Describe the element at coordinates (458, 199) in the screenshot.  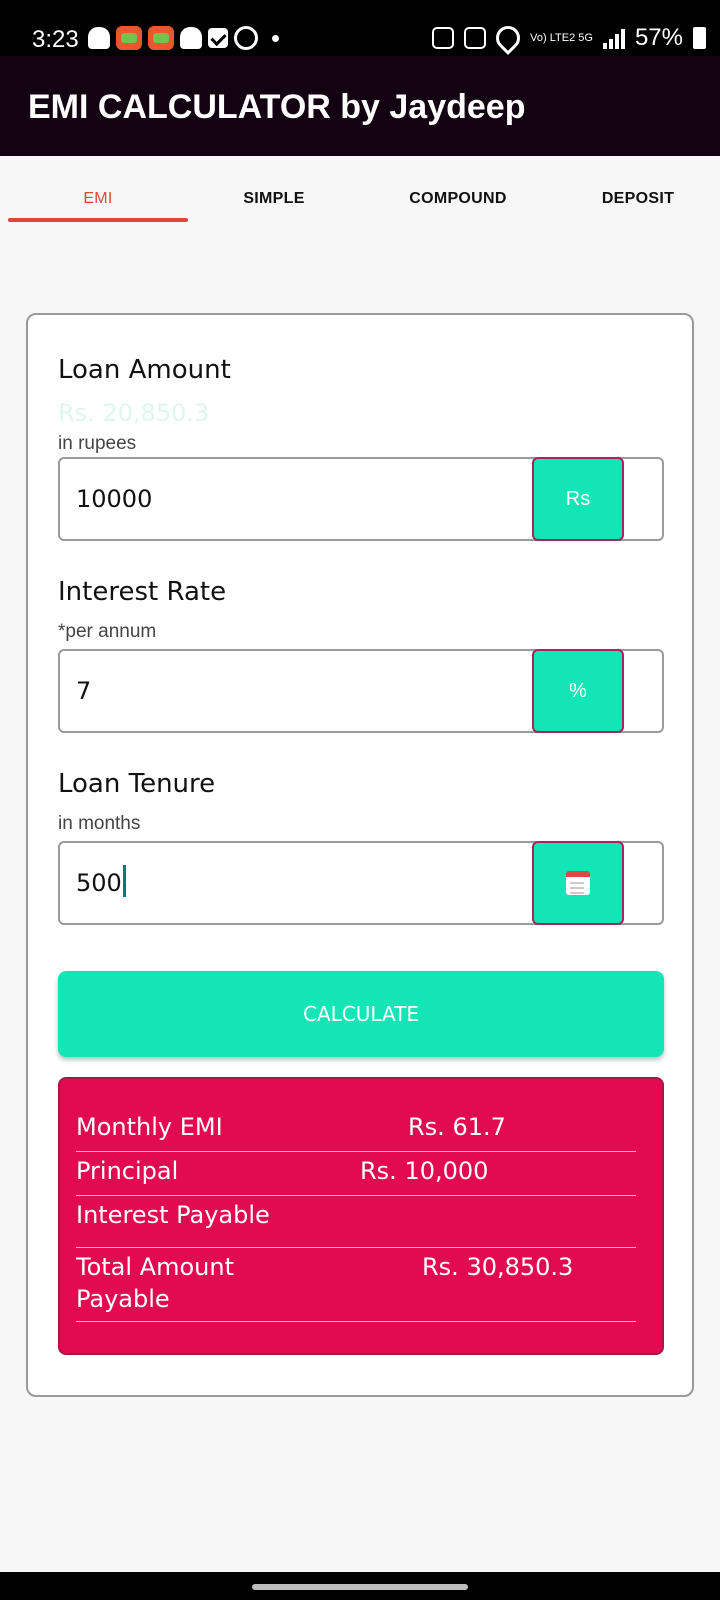
I see `tab-compound: COMPOUND` at that location.